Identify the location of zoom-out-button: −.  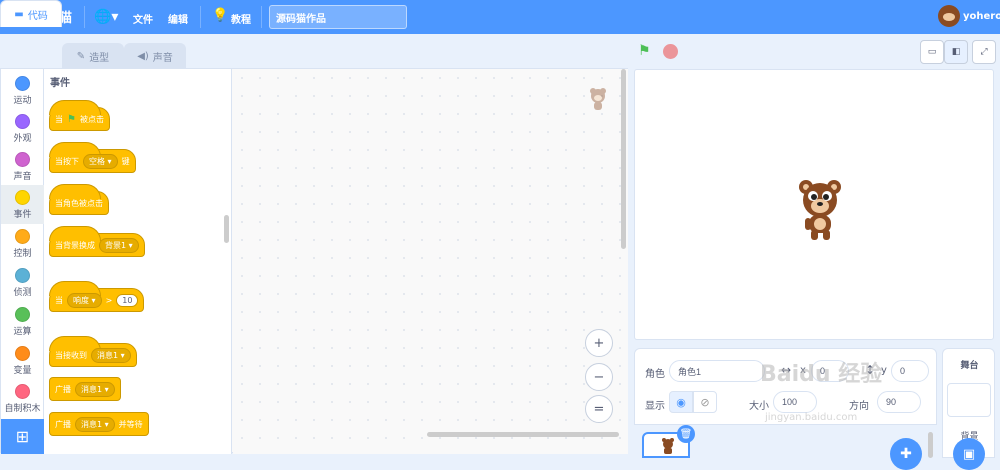
(599, 377).